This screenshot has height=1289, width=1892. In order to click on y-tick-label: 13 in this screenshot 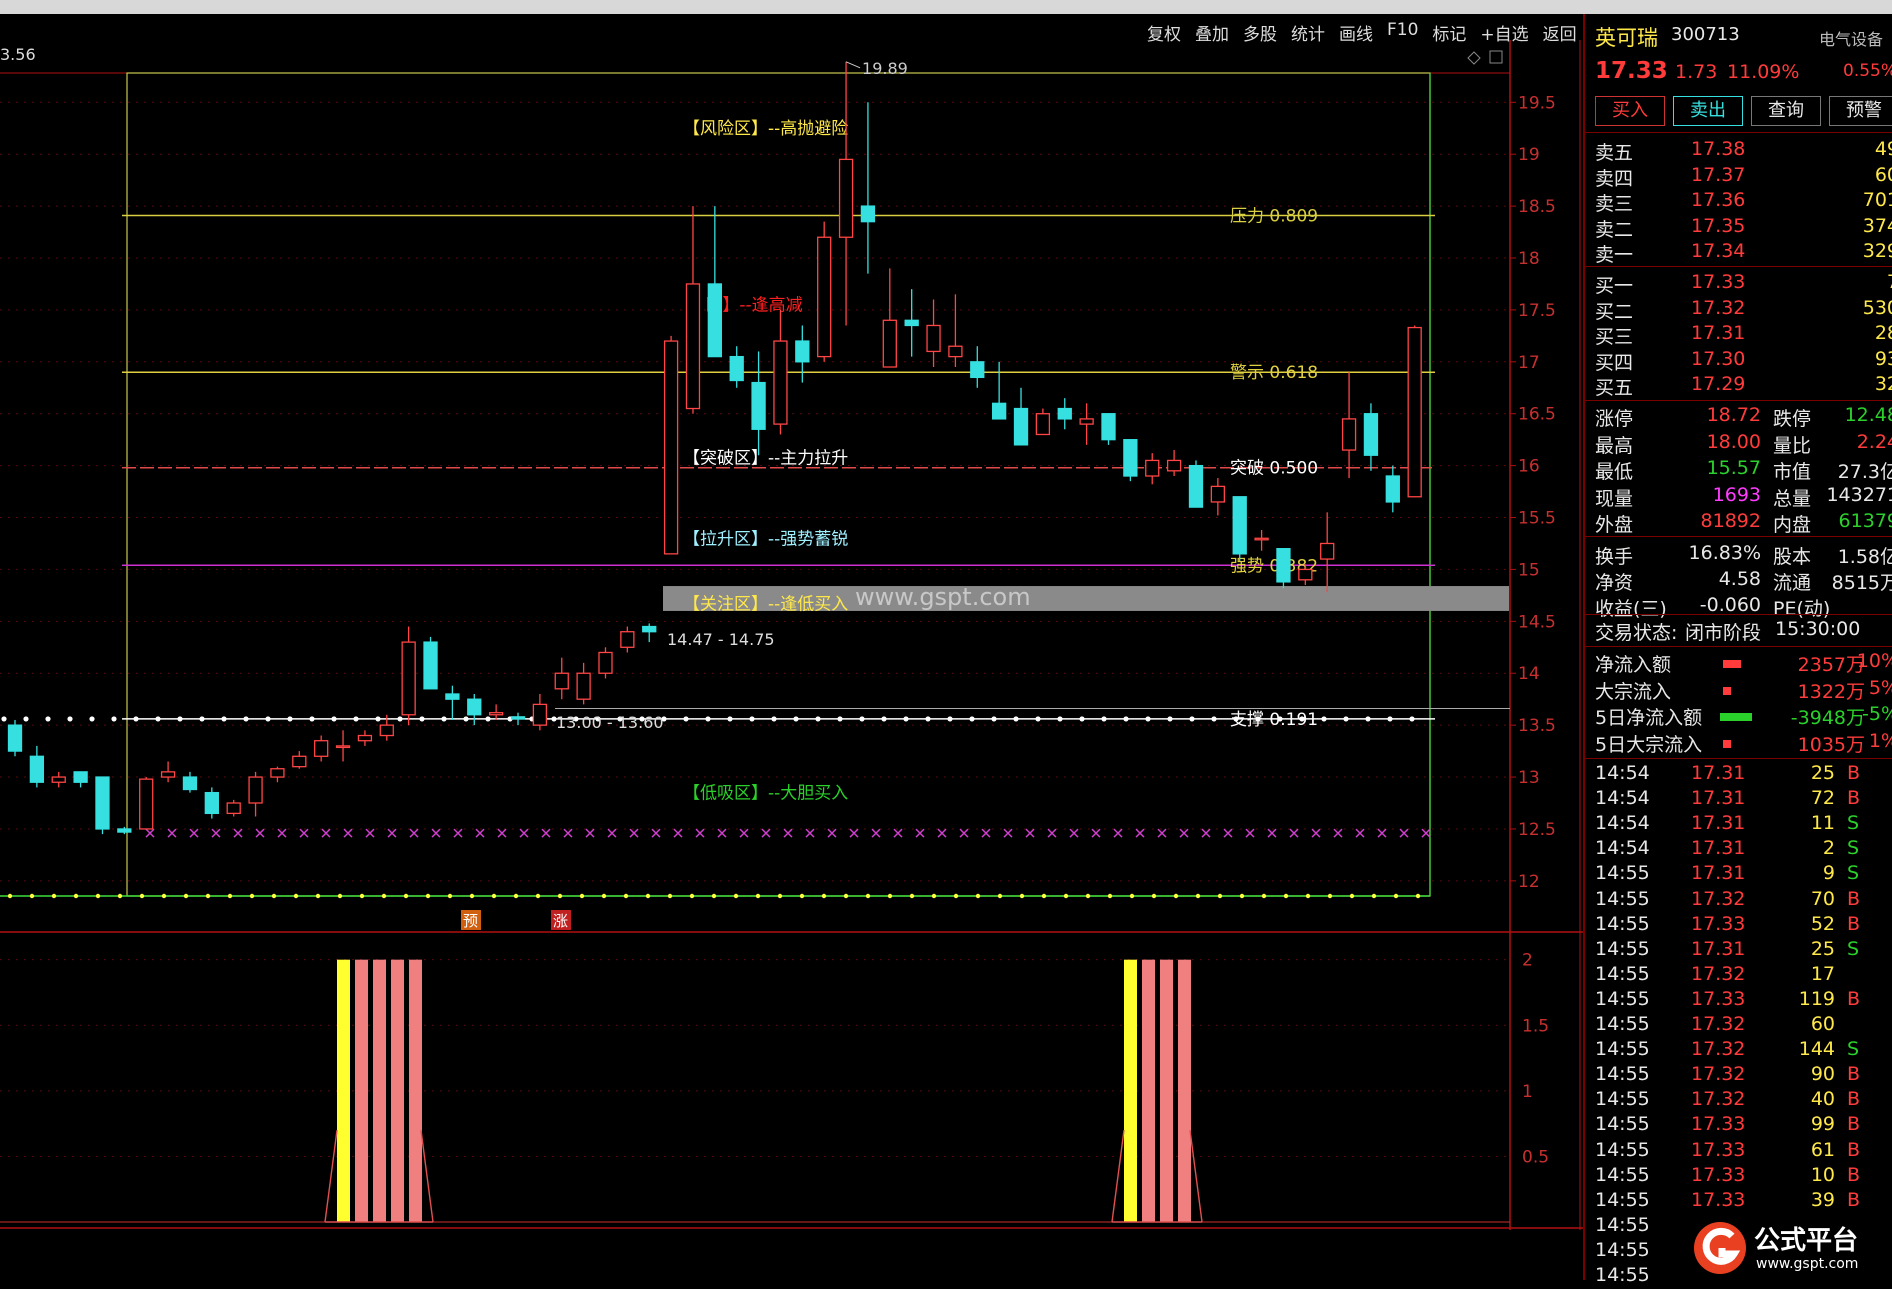, I will do `click(1529, 778)`.